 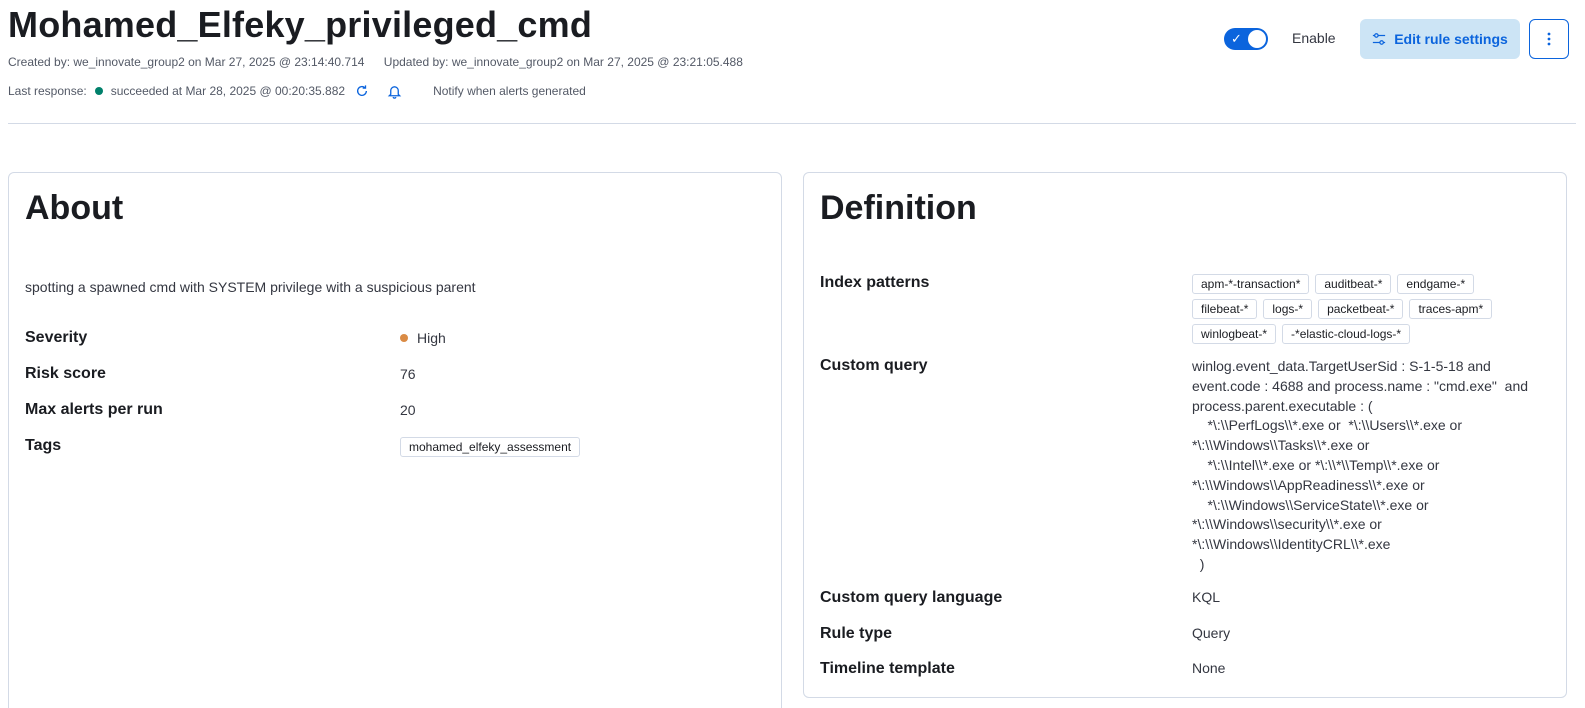 What do you see at coordinates (856, 633) in the screenshot?
I see `rule-type-label: Rule type` at bounding box center [856, 633].